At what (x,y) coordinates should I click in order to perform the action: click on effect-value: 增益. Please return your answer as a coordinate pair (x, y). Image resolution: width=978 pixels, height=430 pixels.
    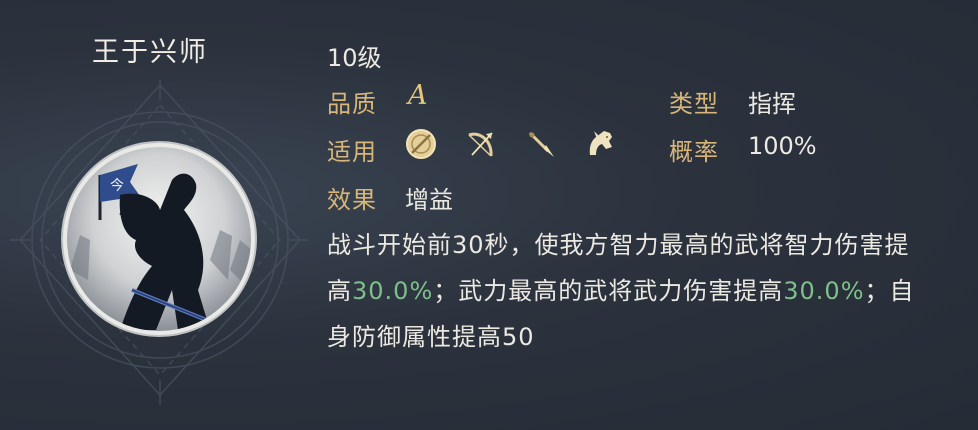
    Looking at the image, I should click on (429, 200).